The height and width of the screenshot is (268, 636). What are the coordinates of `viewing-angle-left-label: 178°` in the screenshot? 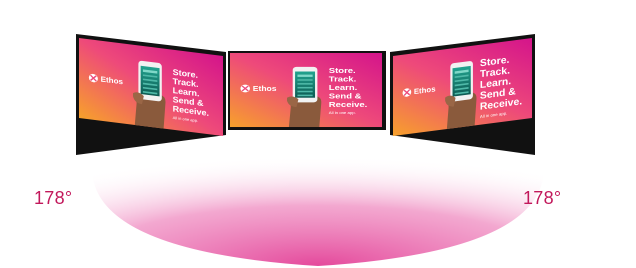 It's located at (53, 198).